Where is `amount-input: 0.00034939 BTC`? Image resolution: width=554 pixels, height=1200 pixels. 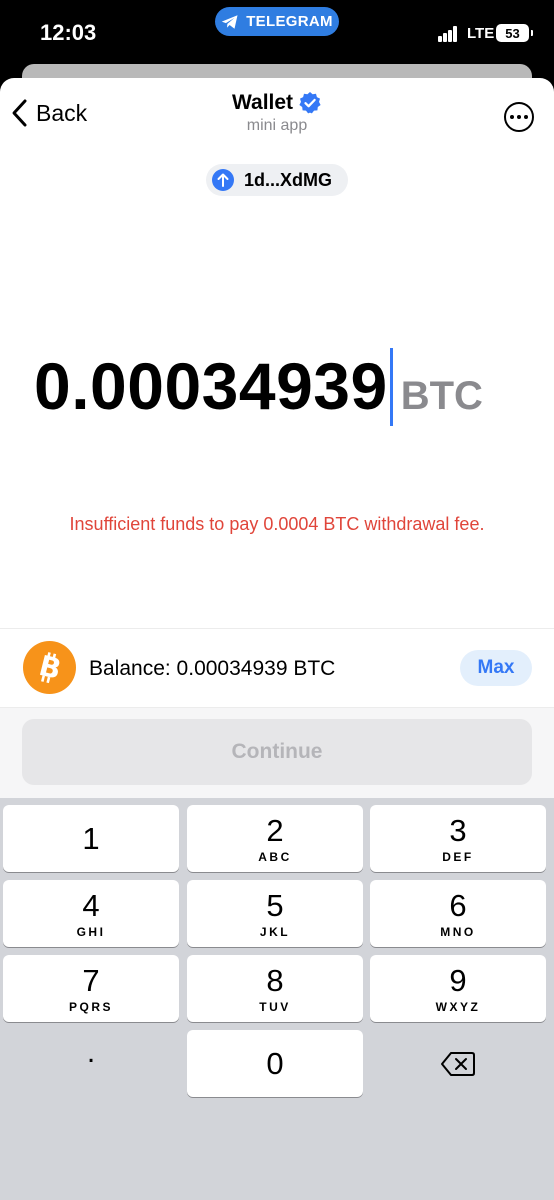 amount-input: 0.00034939 BTC is located at coordinates (258, 387).